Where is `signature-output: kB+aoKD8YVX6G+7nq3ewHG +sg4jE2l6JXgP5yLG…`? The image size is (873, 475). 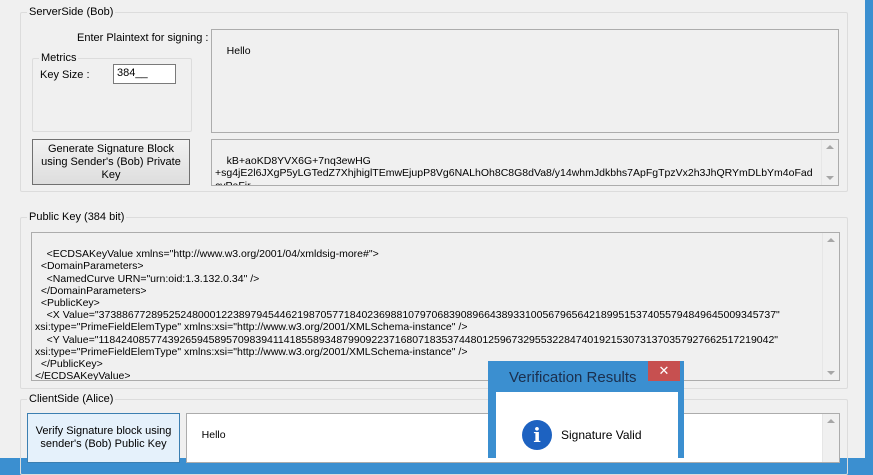 signature-output: kB+aoKD8YVX6G+7nq3ewHG +sg4jE2l6JXgP5yLG… is located at coordinates (525, 162).